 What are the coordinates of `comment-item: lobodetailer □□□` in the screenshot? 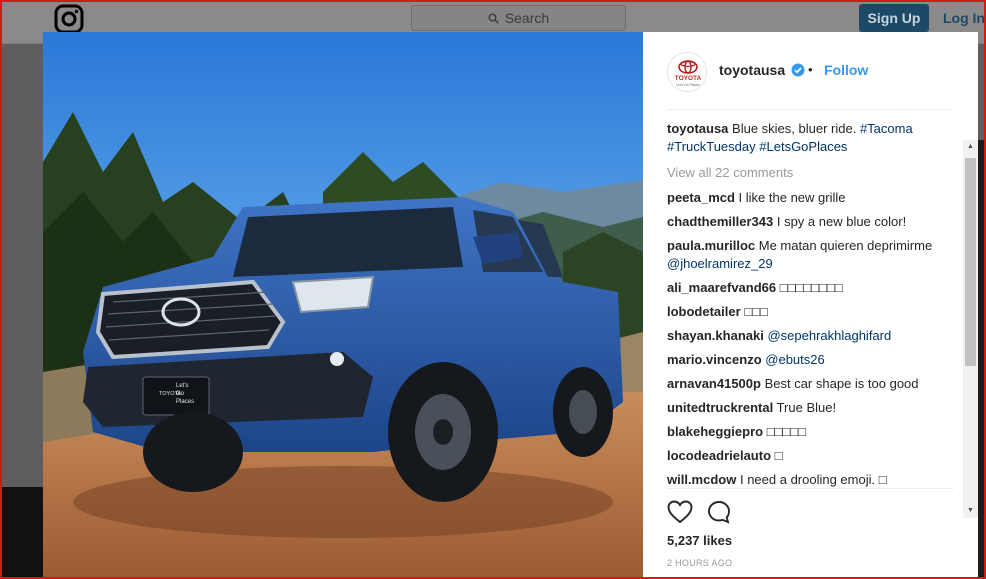 It's located at (815, 312).